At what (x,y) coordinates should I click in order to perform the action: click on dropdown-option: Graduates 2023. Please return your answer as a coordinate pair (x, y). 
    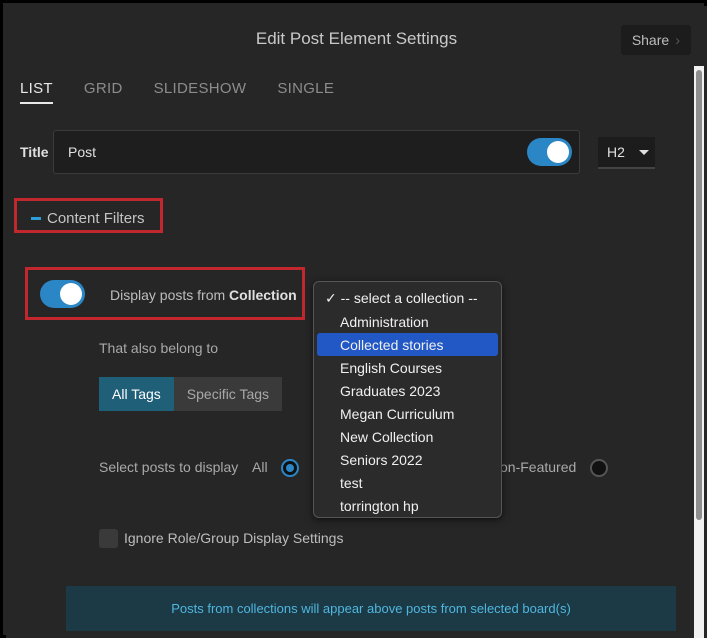
    Looking at the image, I should click on (407, 390).